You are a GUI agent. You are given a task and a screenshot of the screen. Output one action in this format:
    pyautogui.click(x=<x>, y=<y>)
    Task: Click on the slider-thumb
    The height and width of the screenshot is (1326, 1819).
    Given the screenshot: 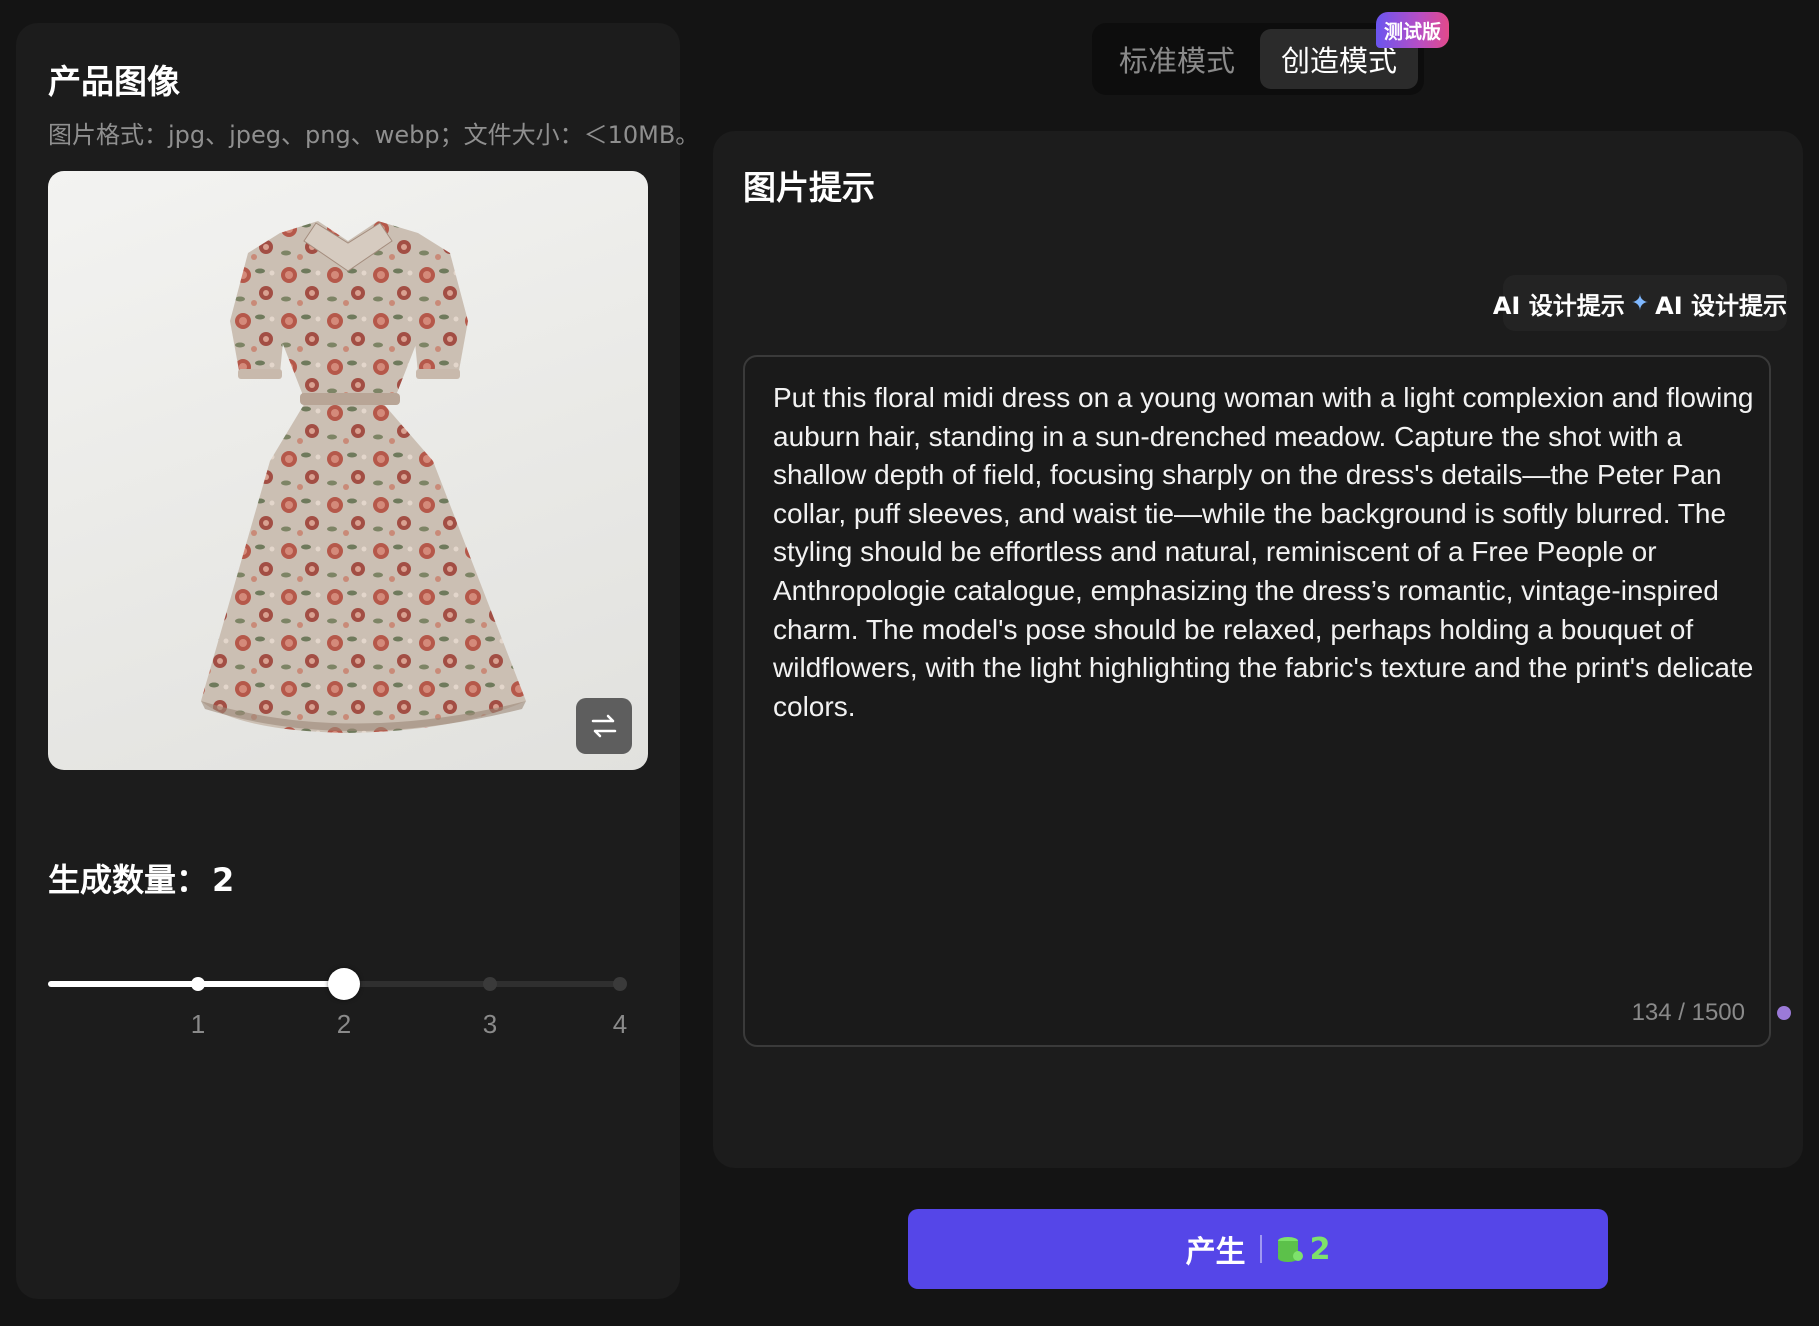 What is the action you would take?
    pyautogui.click(x=344, y=984)
    